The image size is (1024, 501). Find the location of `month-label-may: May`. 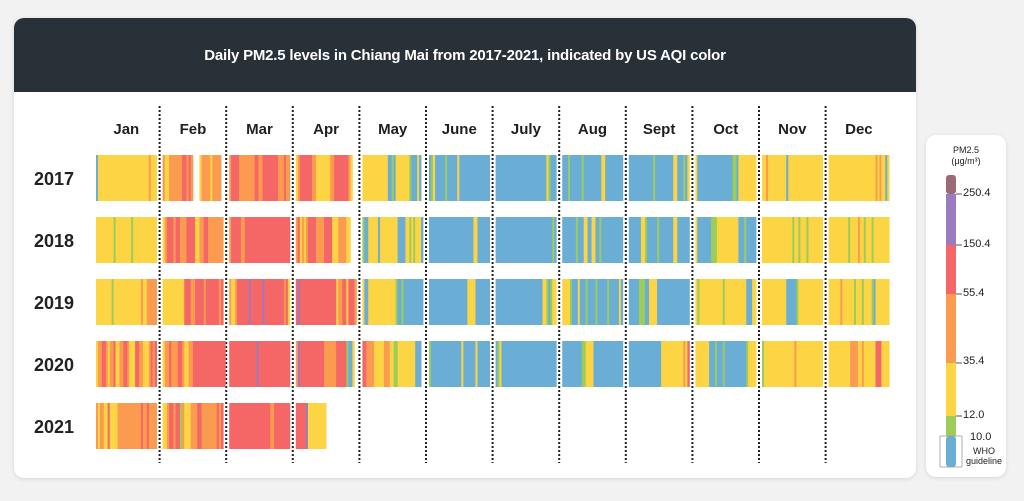

month-label-may: May is located at coordinates (393, 129).